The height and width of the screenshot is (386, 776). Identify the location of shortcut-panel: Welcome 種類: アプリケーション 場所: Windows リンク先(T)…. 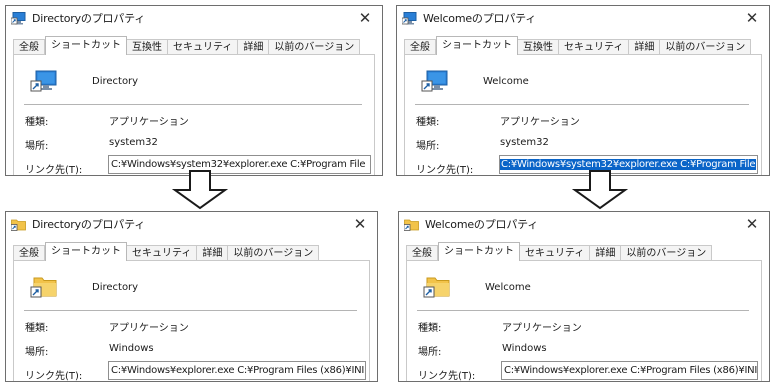
(584, 321).